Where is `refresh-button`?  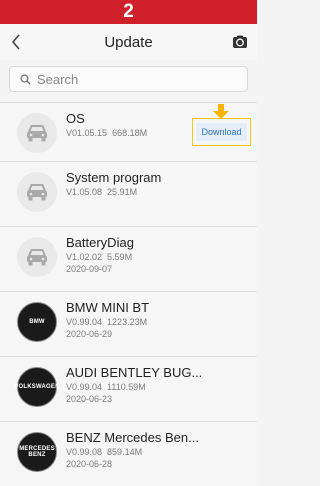 refresh-button is located at coordinates (240, 42).